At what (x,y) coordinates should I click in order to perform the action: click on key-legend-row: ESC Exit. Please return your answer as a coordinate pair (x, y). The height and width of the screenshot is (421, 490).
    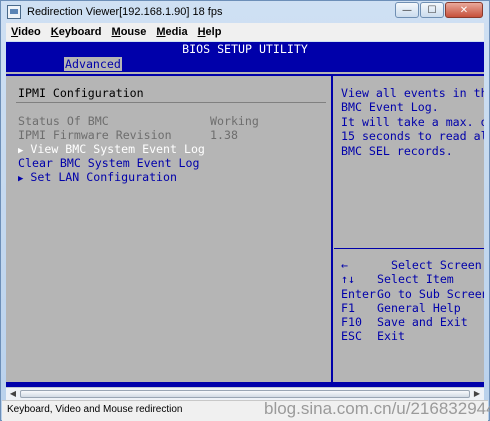
    Looking at the image, I should click on (373, 336).